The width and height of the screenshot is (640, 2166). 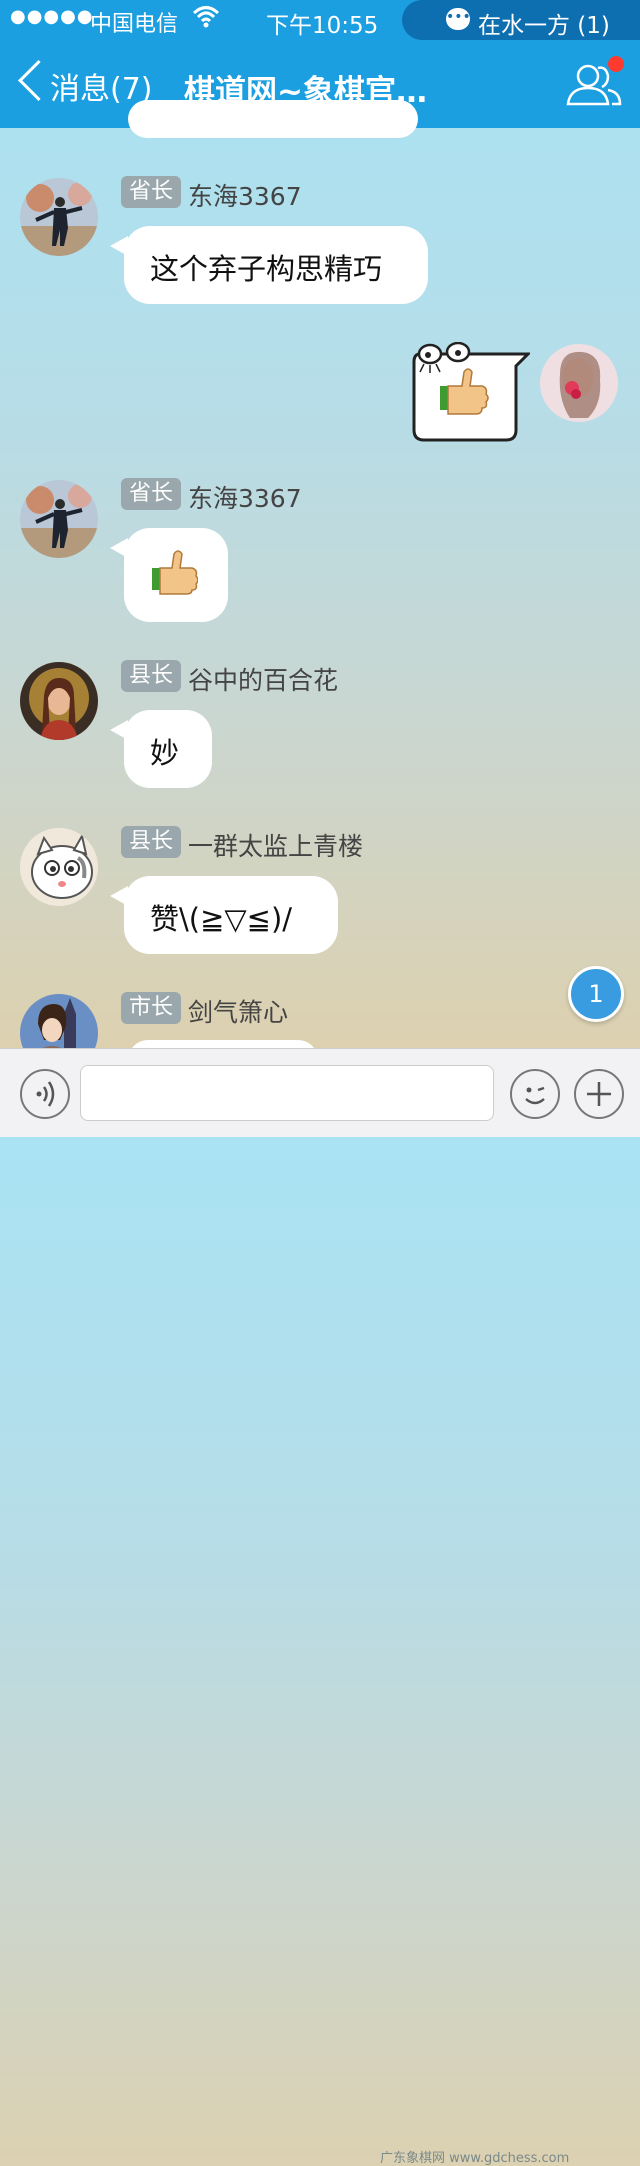 What do you see at coordinates (287, 1093) in the screenshot?
I see `message-input` at bounding box center [287, 1093].